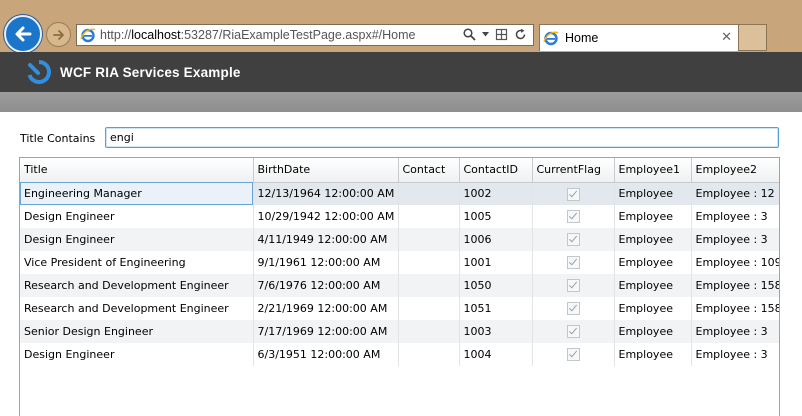  I want to click on cell-contactid: 1006, so click(496, 239).